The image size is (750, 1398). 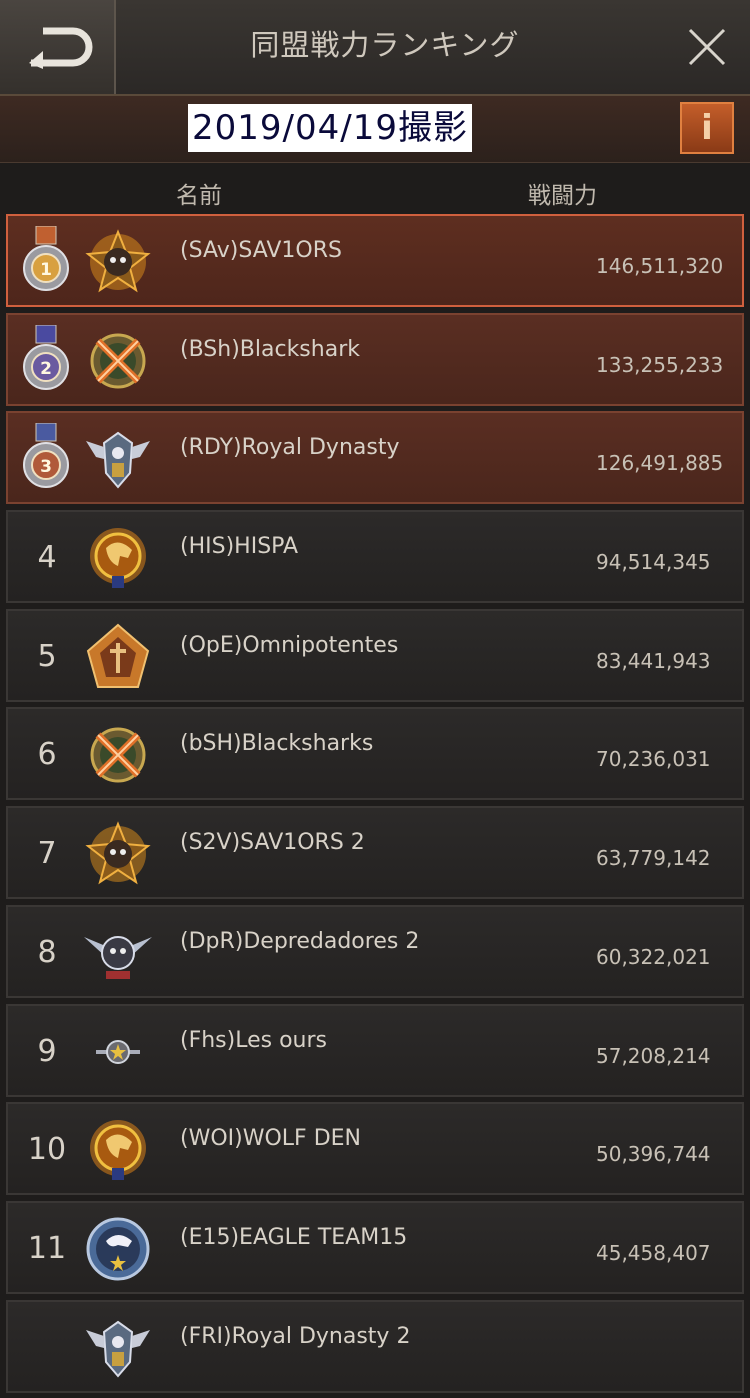 I want to click on rank-number: 4, so click(x=47, y=558).